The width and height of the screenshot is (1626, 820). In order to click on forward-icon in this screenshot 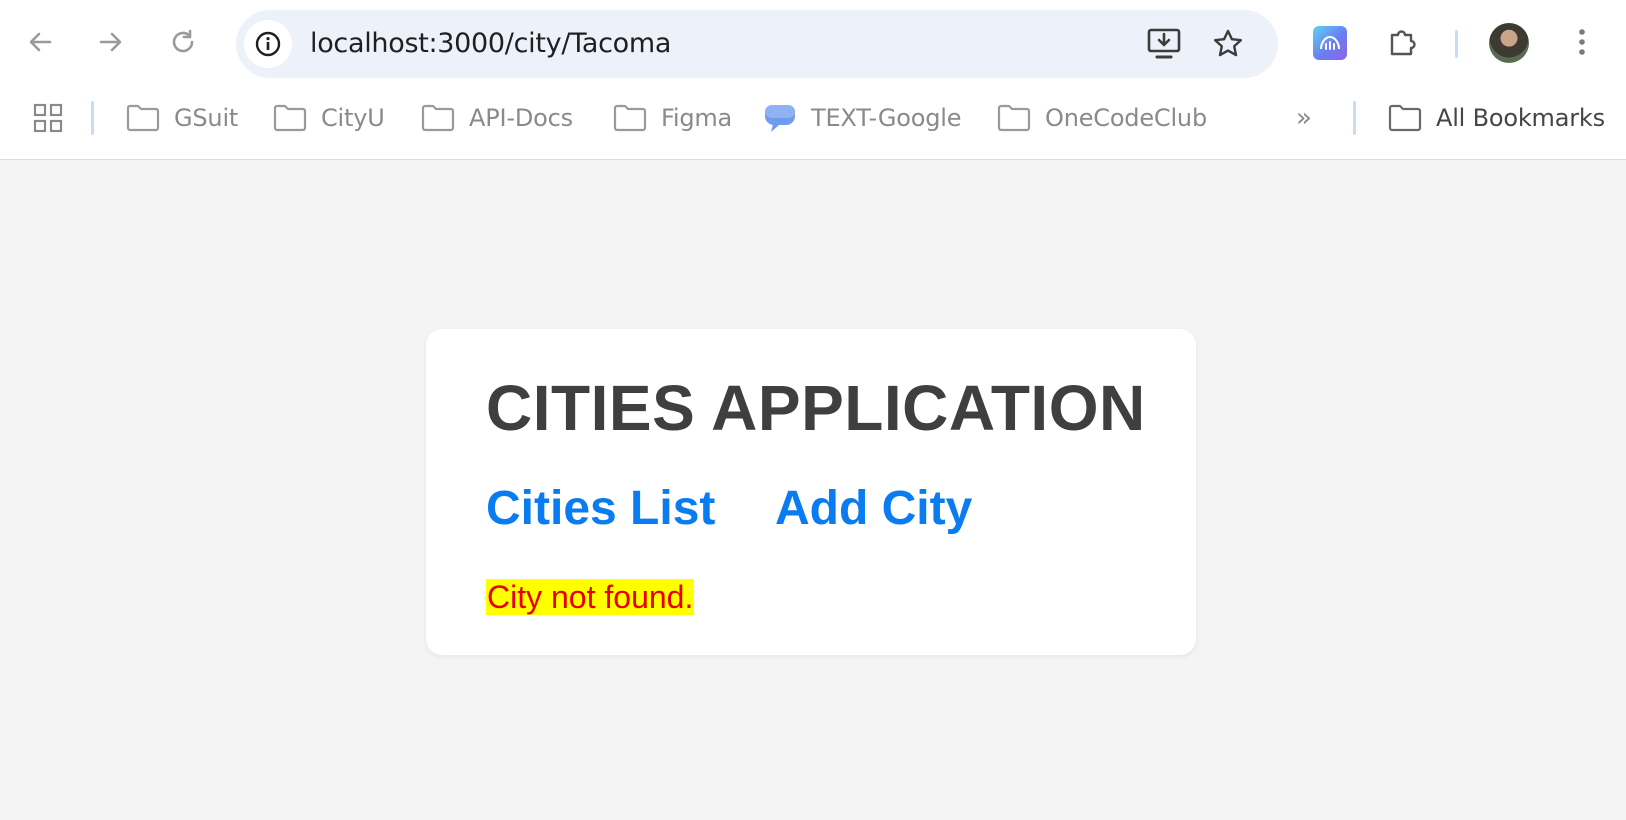, I will do `click(110, 42)`.